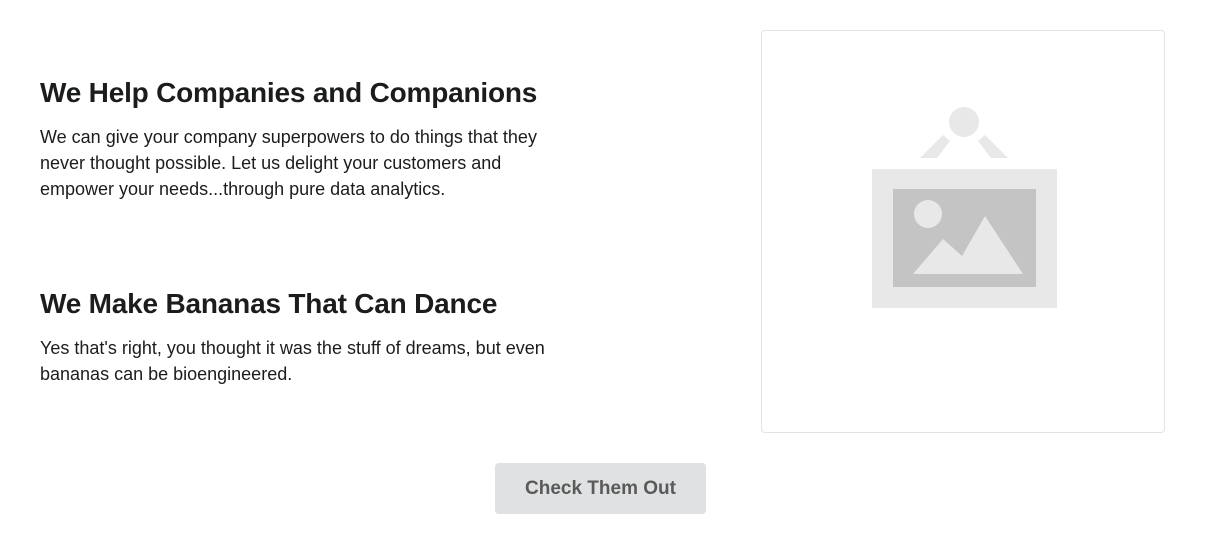  What do you see at coordinates (993, 146) in the screenshot?
I see `hanger-wire-right` at bounding box center [993, 146].